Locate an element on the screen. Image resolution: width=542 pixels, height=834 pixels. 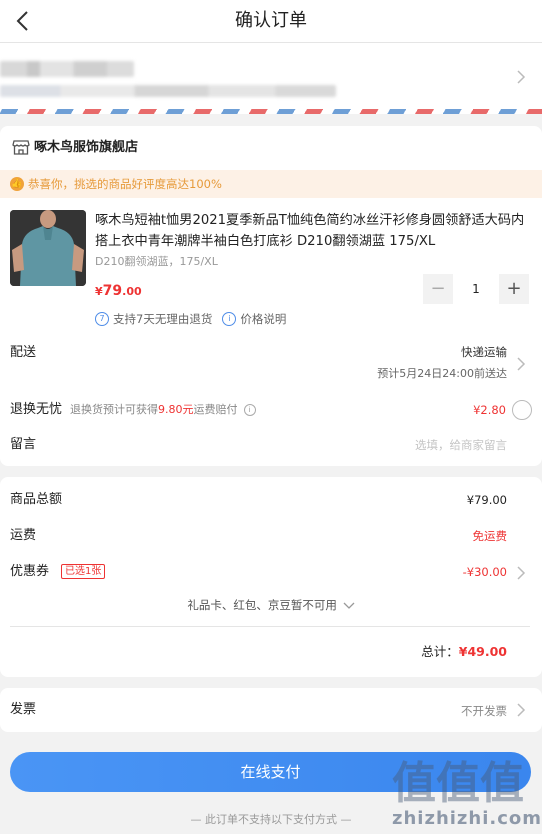
quantity-minus-button: − is located at coordinates (438, 289).